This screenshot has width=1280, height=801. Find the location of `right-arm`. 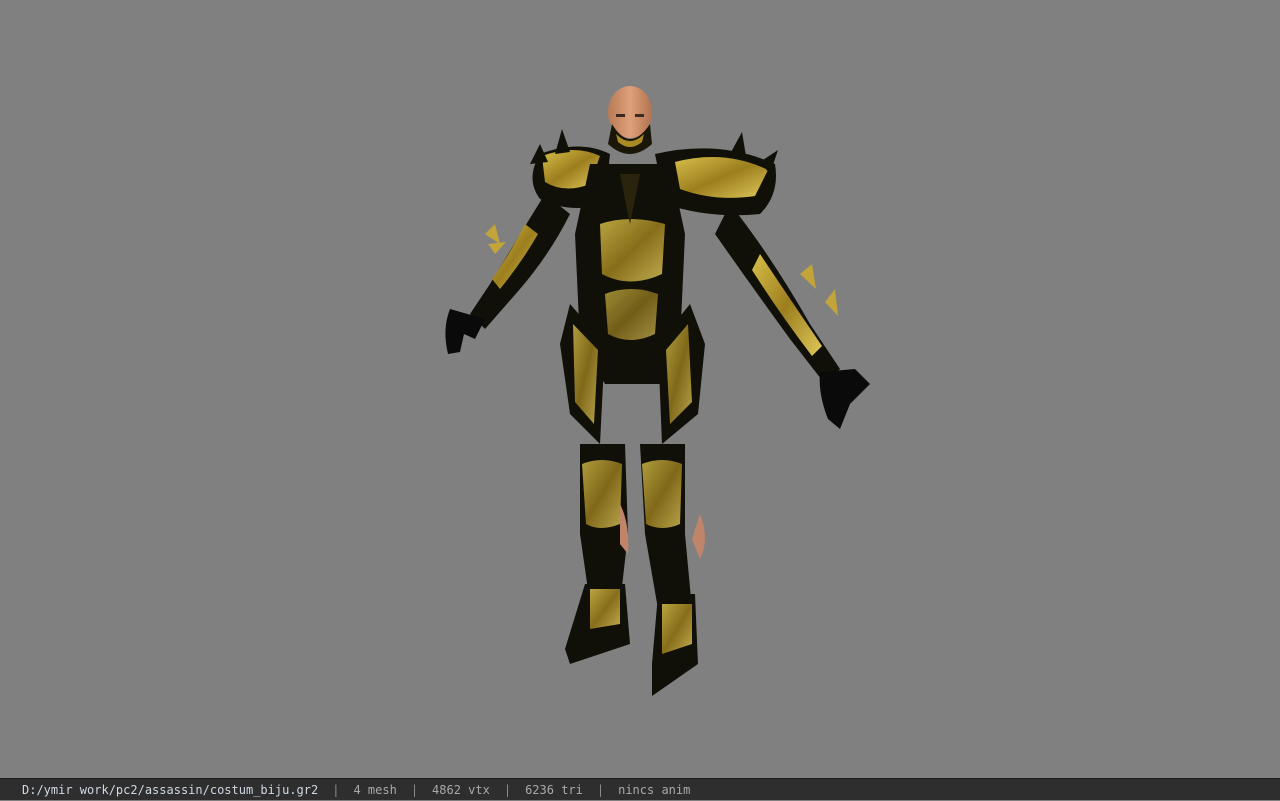

right-arm is located at coordinates (792, 316).